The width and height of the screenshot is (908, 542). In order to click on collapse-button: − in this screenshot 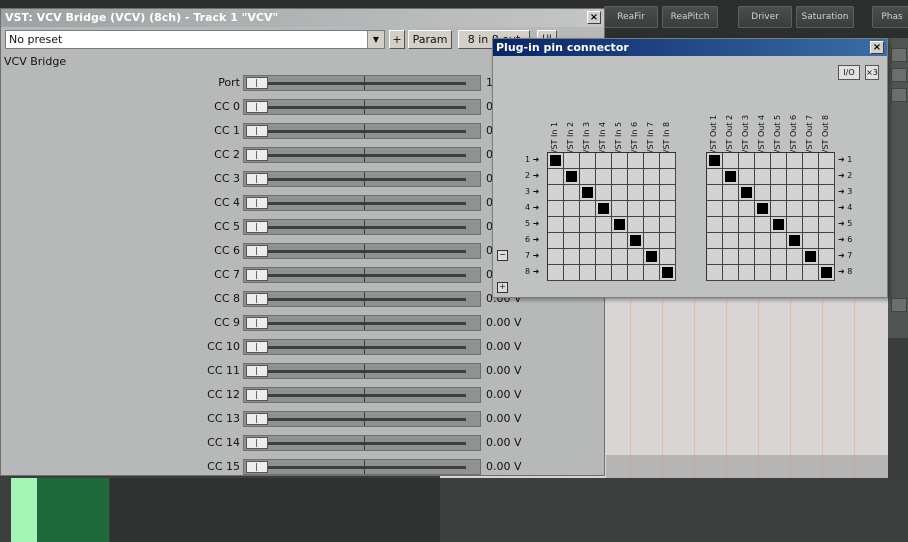, I will do `click(502, 255)`.